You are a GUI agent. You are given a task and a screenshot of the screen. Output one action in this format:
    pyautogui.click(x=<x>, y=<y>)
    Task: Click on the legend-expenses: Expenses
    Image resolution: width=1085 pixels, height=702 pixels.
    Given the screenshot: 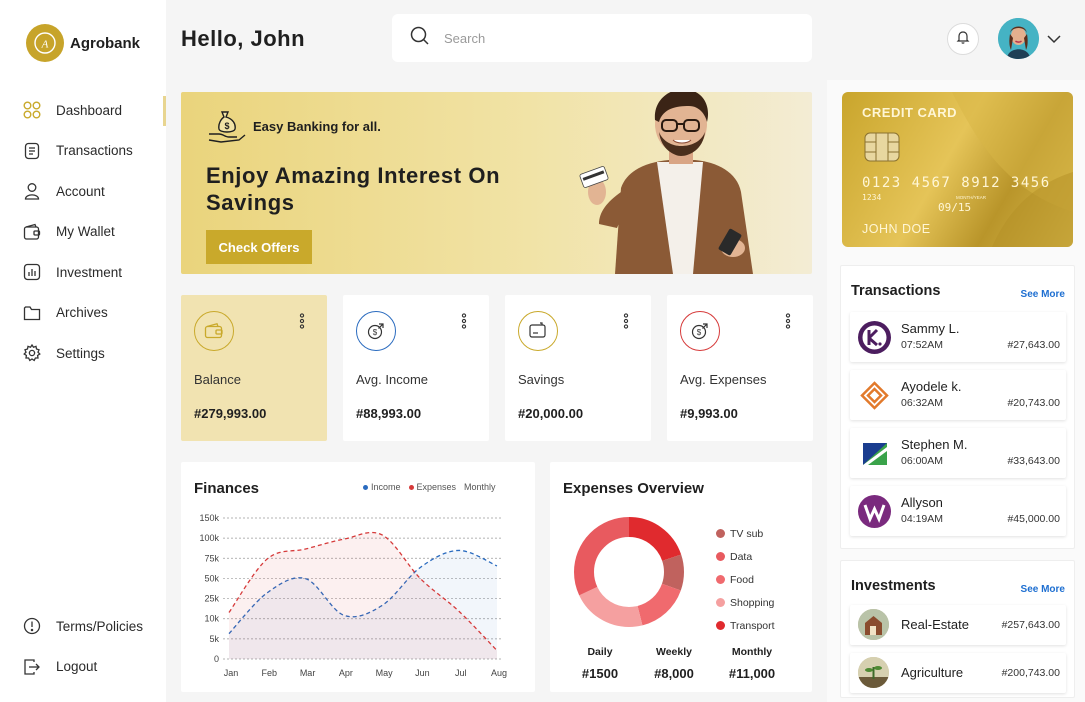 What is the action you would take?
    pyautogui.click(x=432, y=487)
    